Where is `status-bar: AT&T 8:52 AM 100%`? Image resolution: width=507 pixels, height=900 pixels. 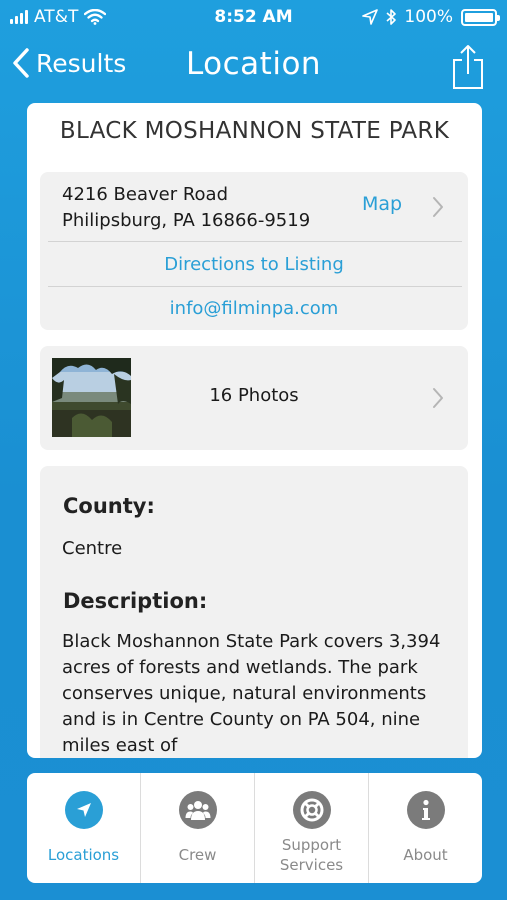
status-bar: AT&T 8:52 AM 100% is located at coordinates (253, 18).